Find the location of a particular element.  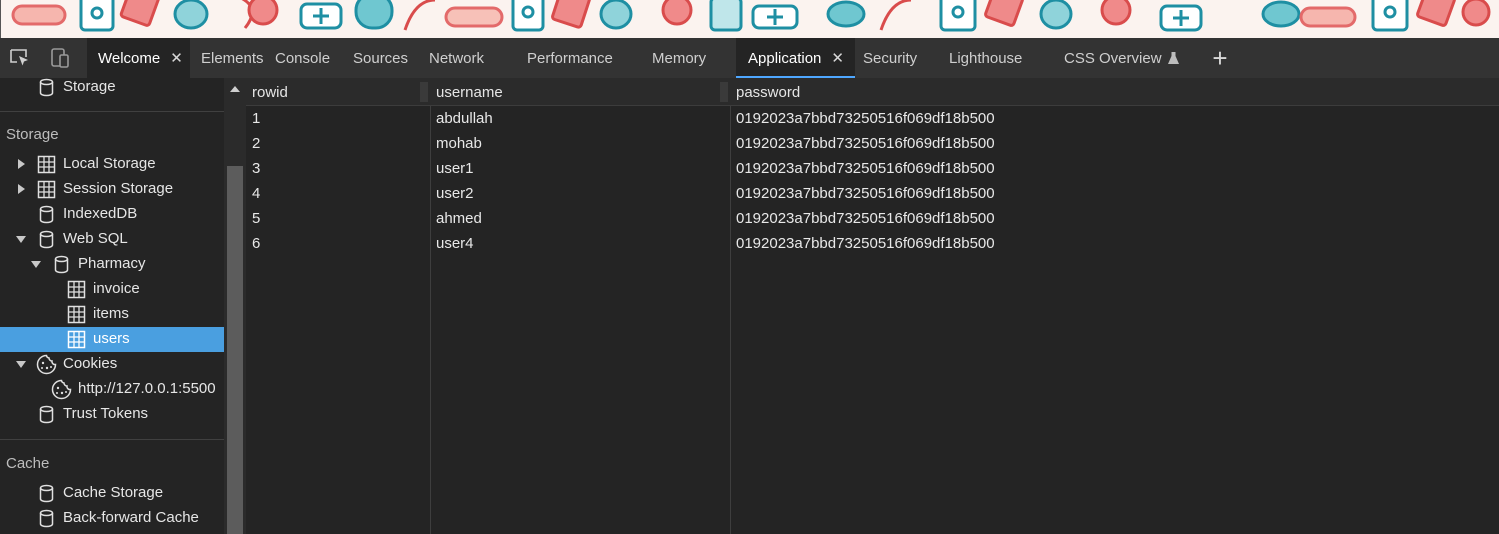

sidebar-item-cookie-origin: http://127.0.0.1:5500 is located at coordinates (112, 389).